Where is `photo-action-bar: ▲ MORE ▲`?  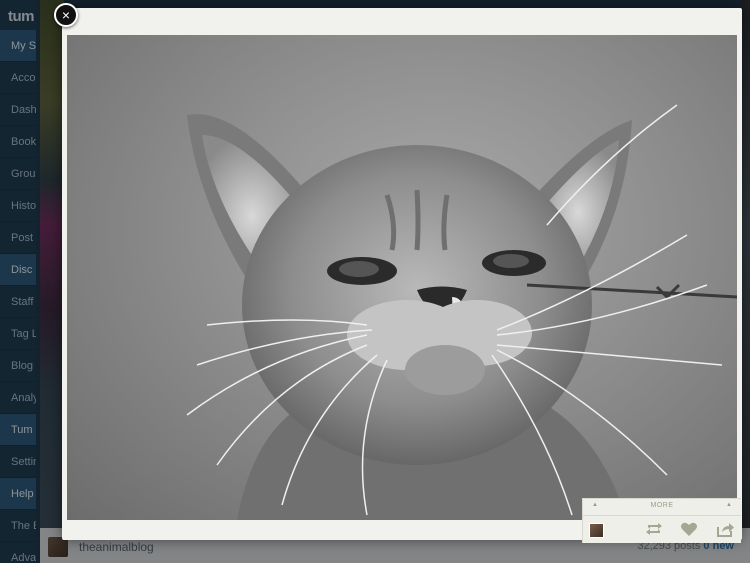 photo-action-bar: ▲ MORE ▲ is located at coordinates (661, 520).